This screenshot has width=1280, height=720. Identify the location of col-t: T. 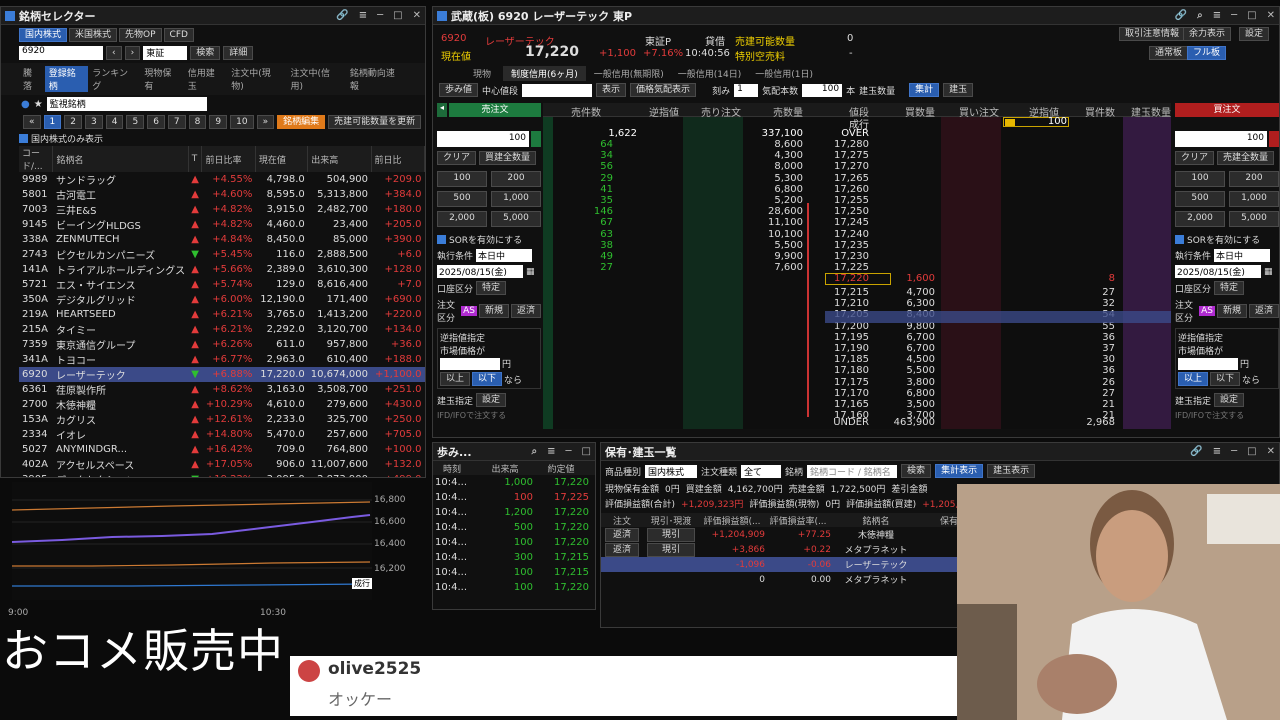
(195, 159).